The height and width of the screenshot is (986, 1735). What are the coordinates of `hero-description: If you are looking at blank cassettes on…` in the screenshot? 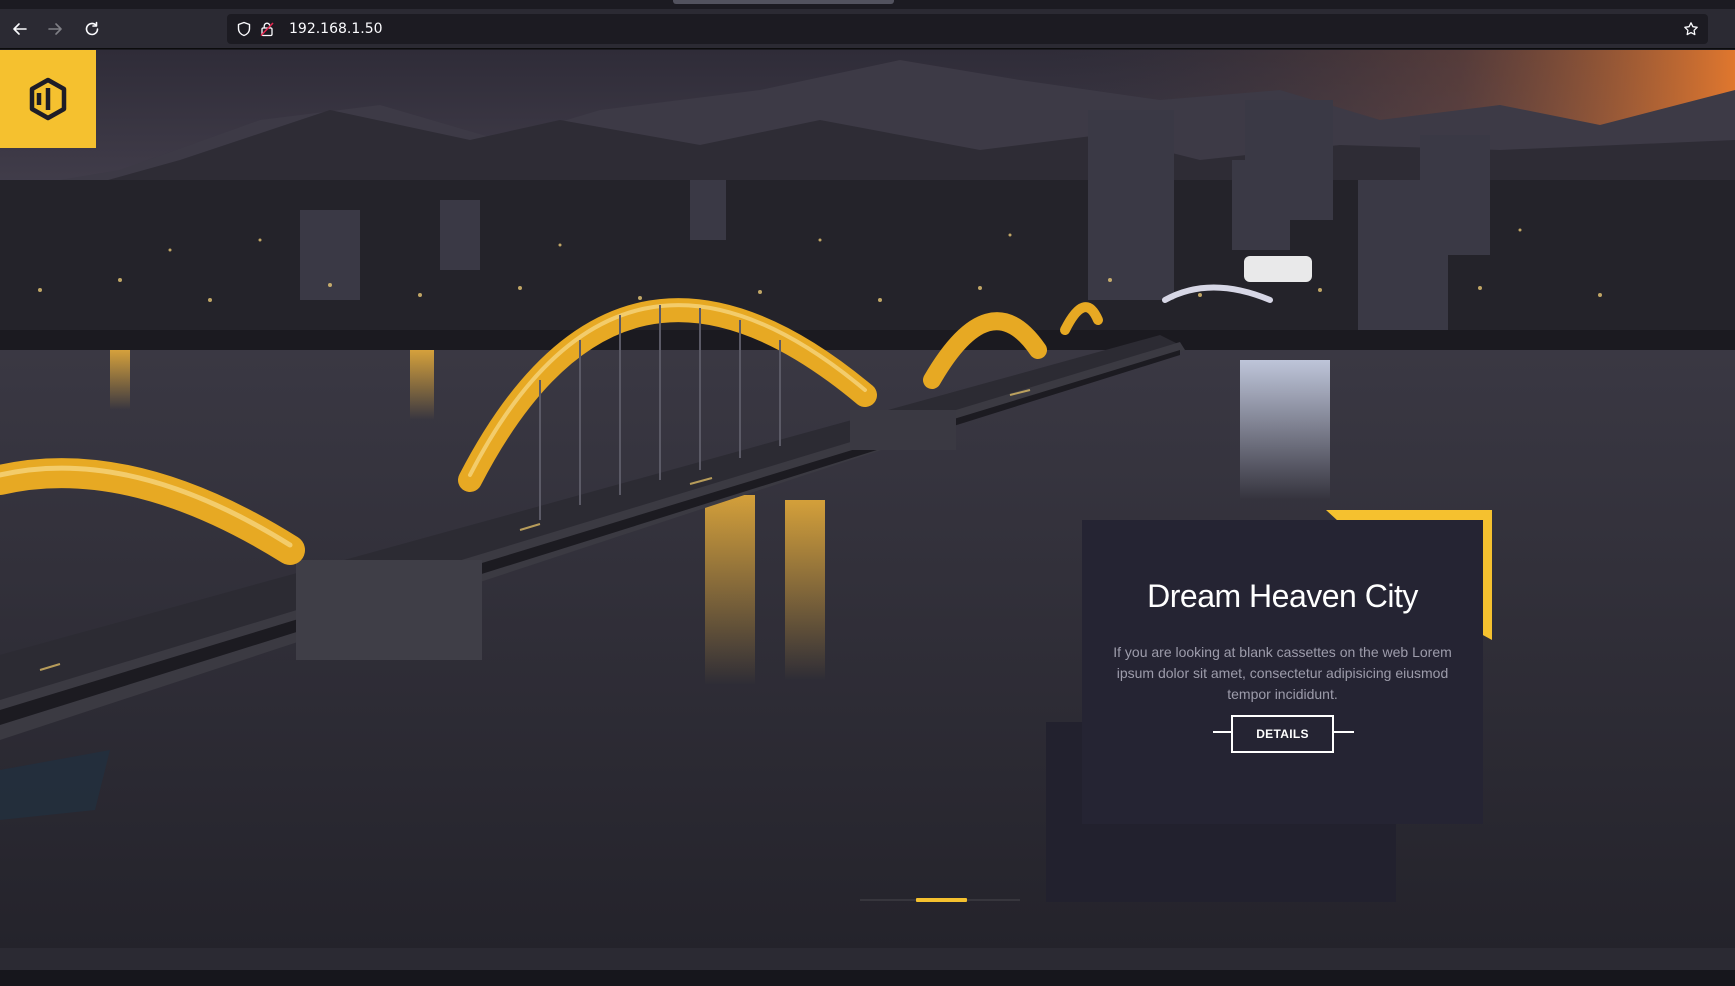 It's located at (1282, 673).